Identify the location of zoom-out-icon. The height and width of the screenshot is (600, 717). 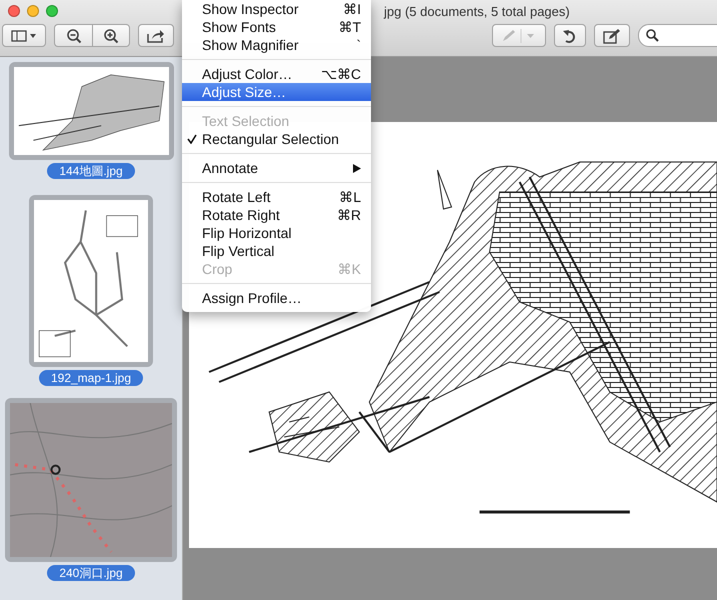
(74, 36).